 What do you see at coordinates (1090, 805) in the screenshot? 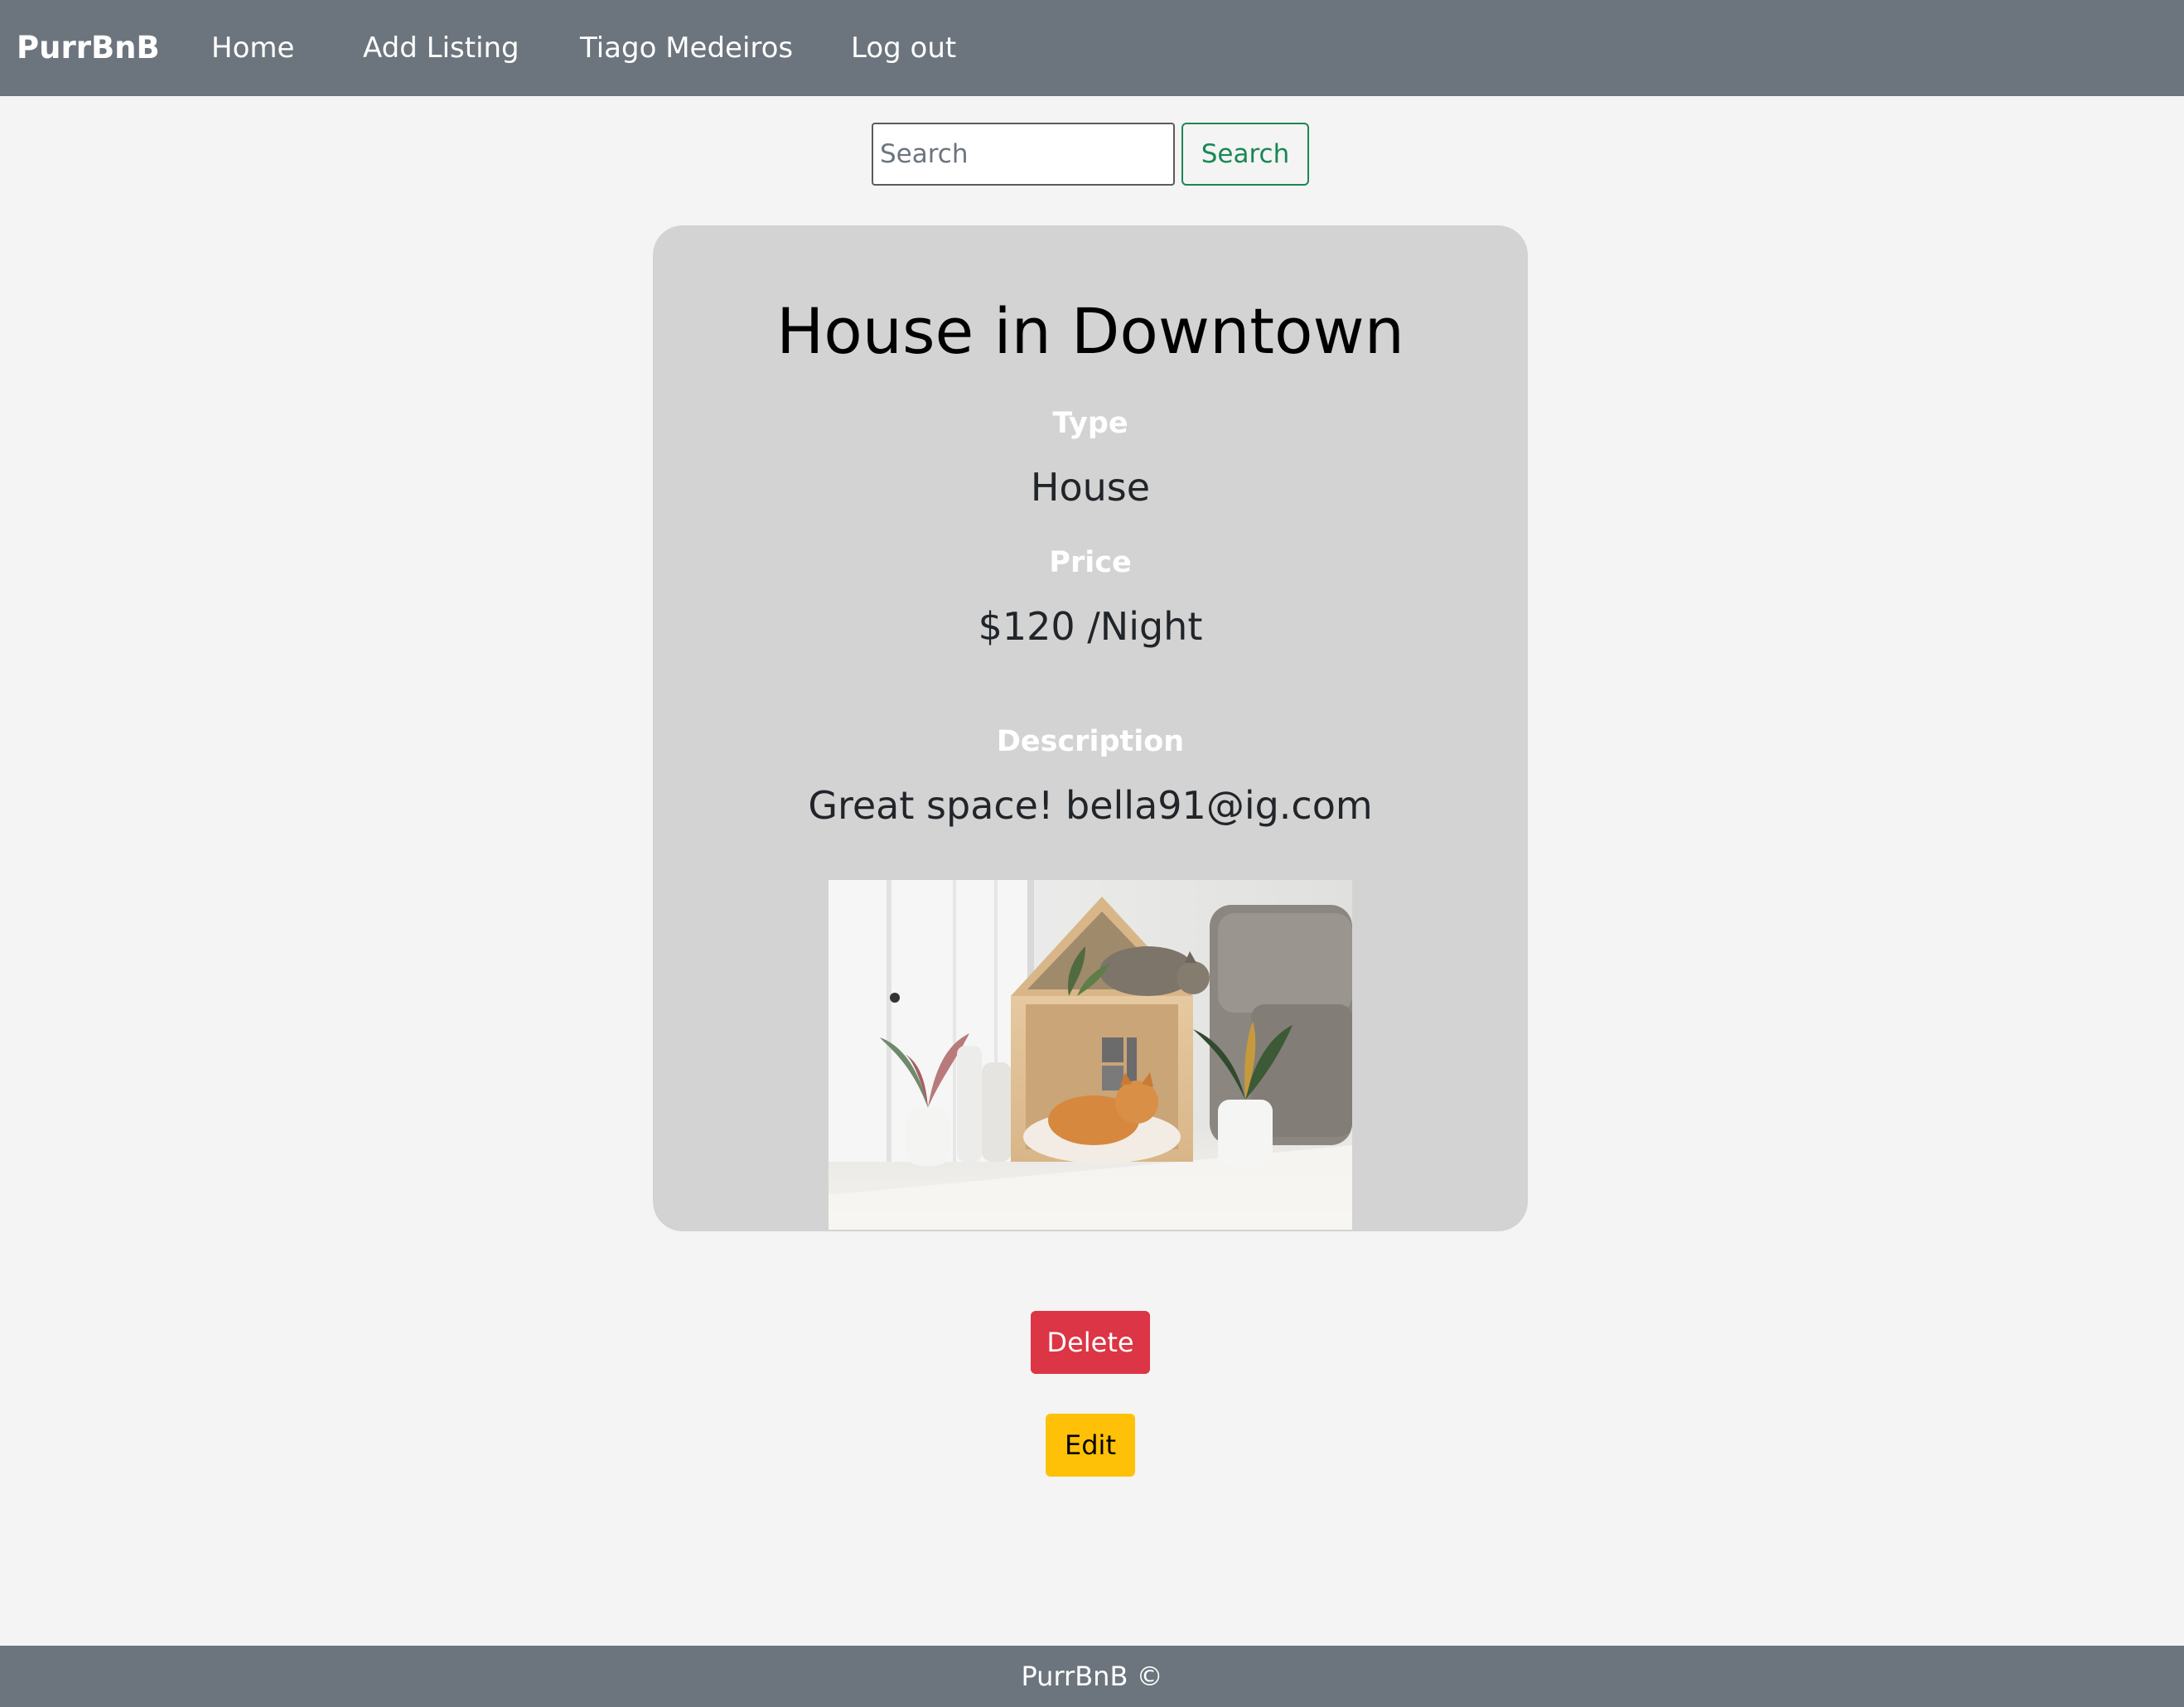
I see `description-value: Great space! bella91@ig.com` at bounding box center [1090, 805].